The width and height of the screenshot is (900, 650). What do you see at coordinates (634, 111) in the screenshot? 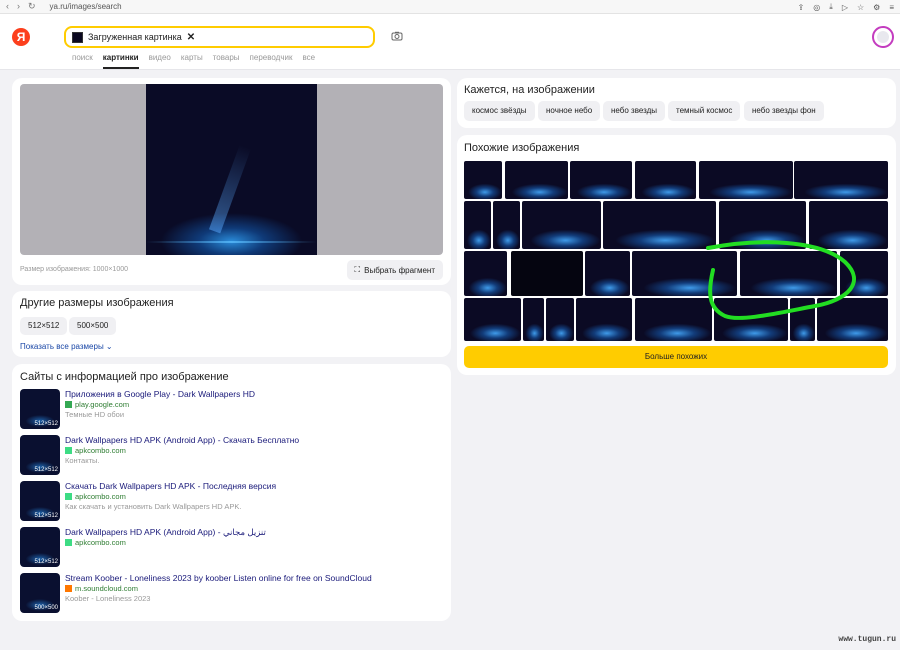
I see `tag-chip: небо звезды` at bounding box center [634, 111].